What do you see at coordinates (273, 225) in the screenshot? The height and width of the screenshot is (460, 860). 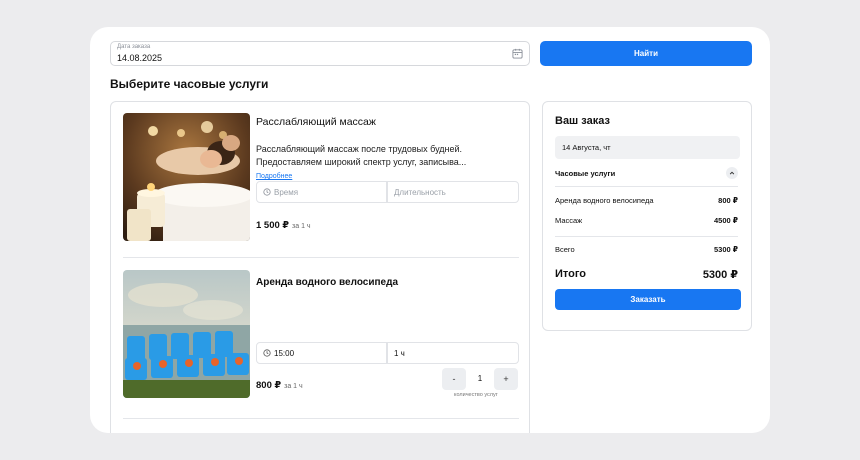 I see `price-value: 1 500 ₽` at bounding box center [273, 225].